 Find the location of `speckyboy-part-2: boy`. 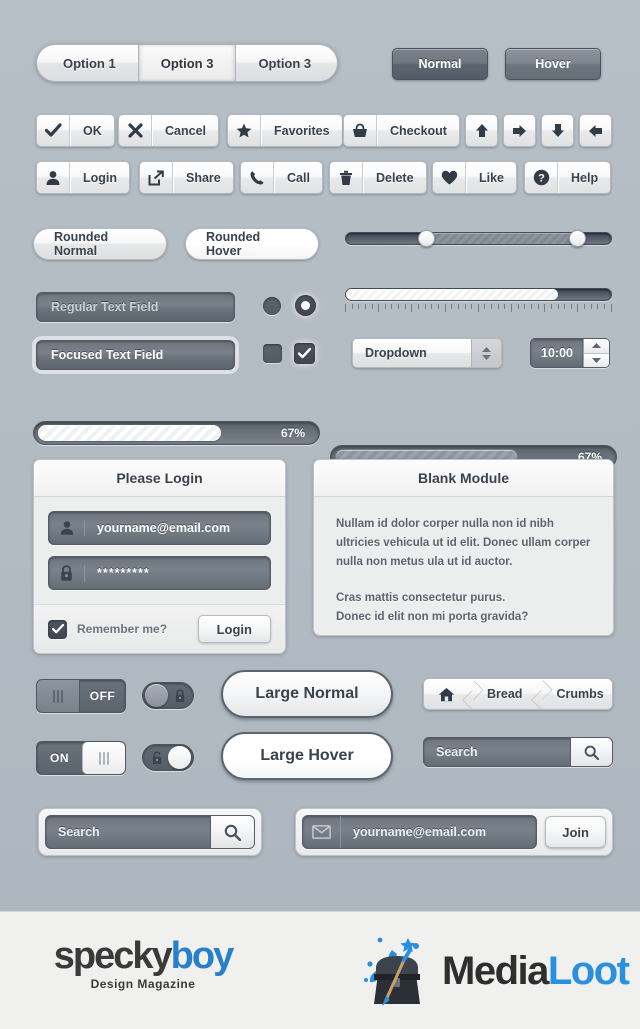

speckyboy-part-2: boy is located at coordinates (202, 956).